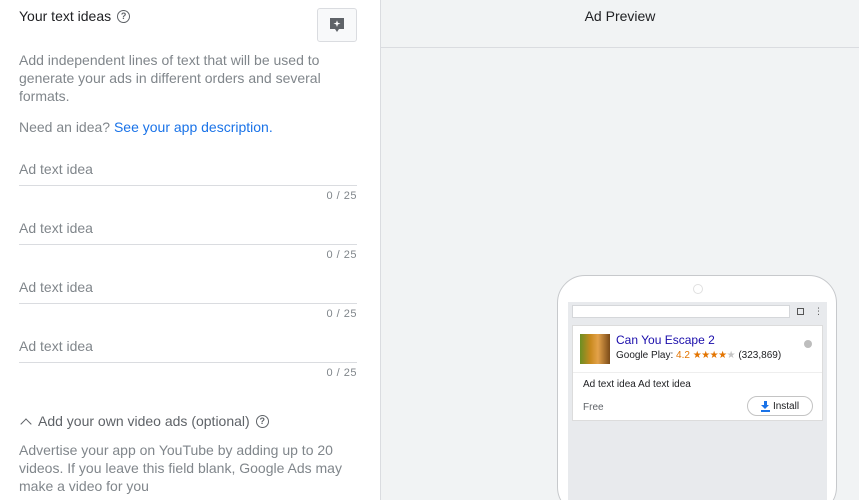 Image resolution: width=859 pixels, height=500 pixels. Describe the element at coordinates (765, 406) in the screenshot. I see `download-icon` at that location.